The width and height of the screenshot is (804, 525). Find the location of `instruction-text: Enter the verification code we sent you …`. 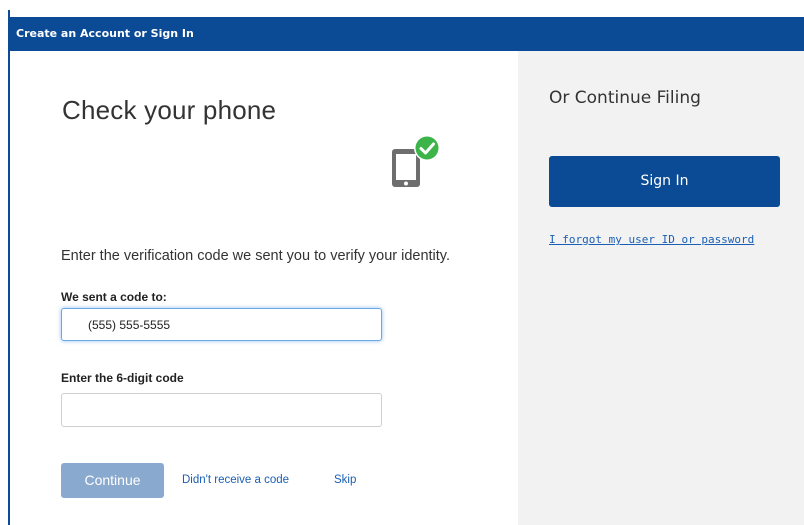

instruction-text: Enter the verification code we sent you … is located at coordinates (256, 256).